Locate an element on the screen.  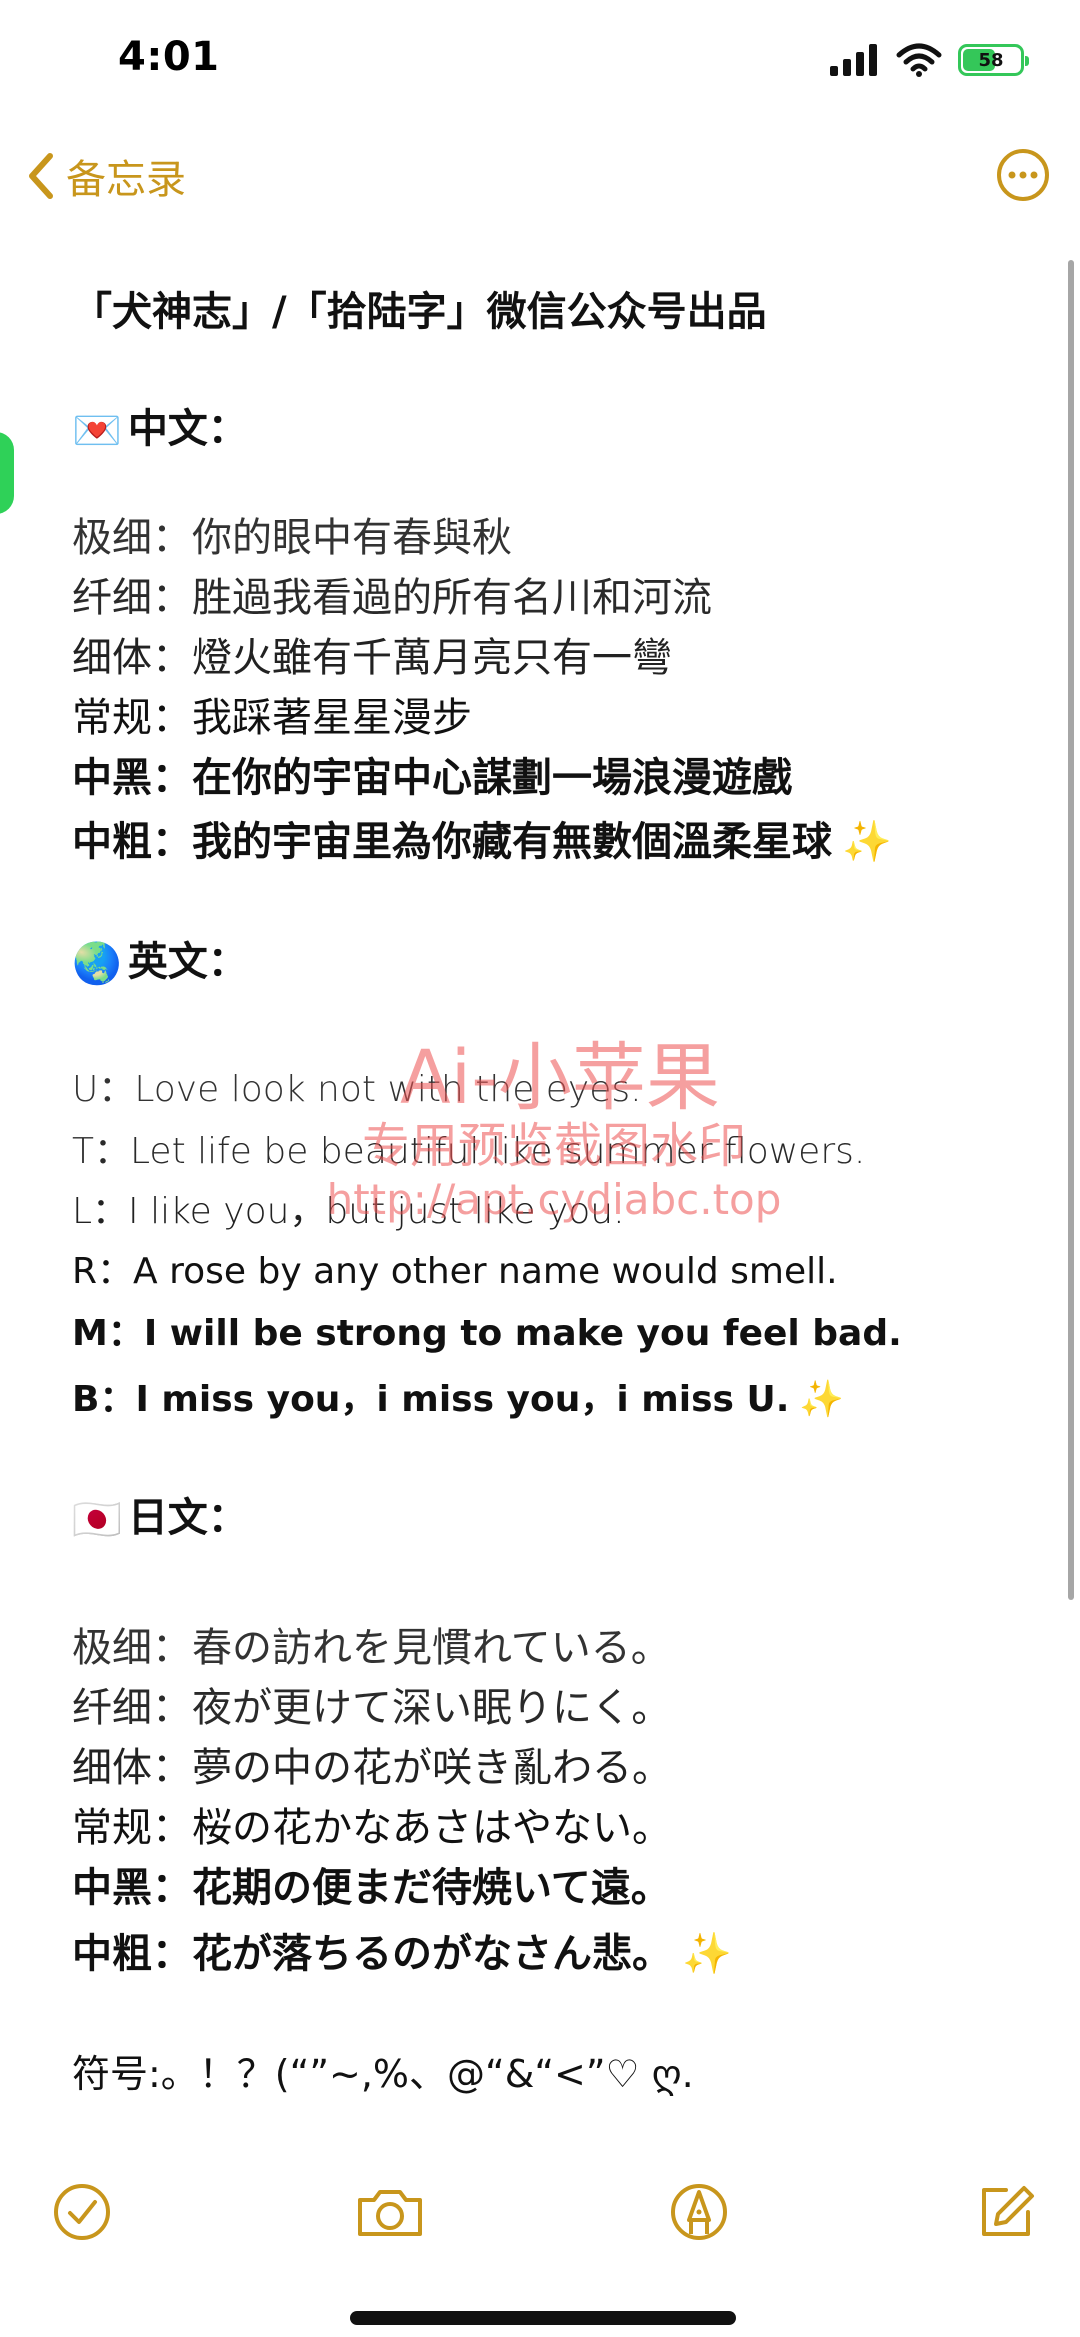
note-line: B：I miss you，i miss you，i miss U. ✨ is located at coordinates (458, 1399).